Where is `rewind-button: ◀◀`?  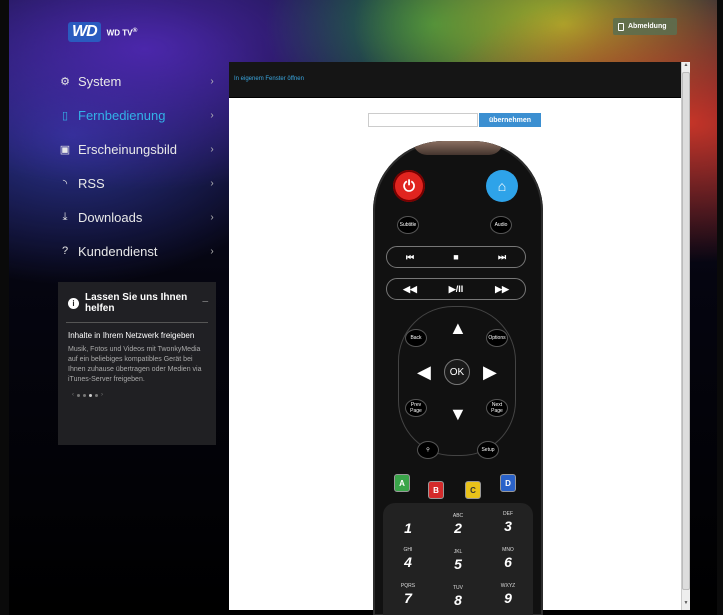 rewind-button: ◀◀ is located at coordinates (410, 289).